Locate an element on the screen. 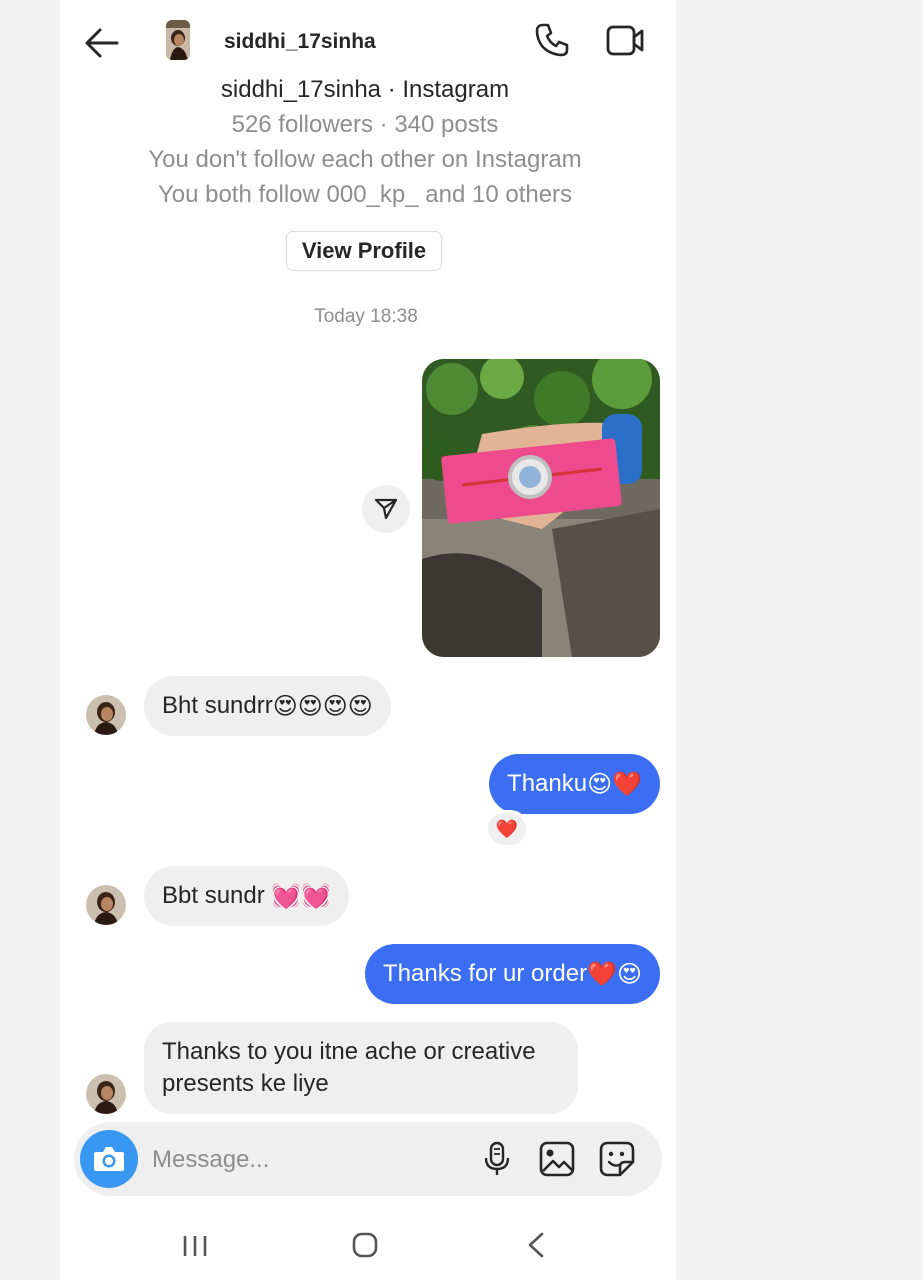  emoji-group: 😍😍😍😍 is located at coordinates (322, 706).